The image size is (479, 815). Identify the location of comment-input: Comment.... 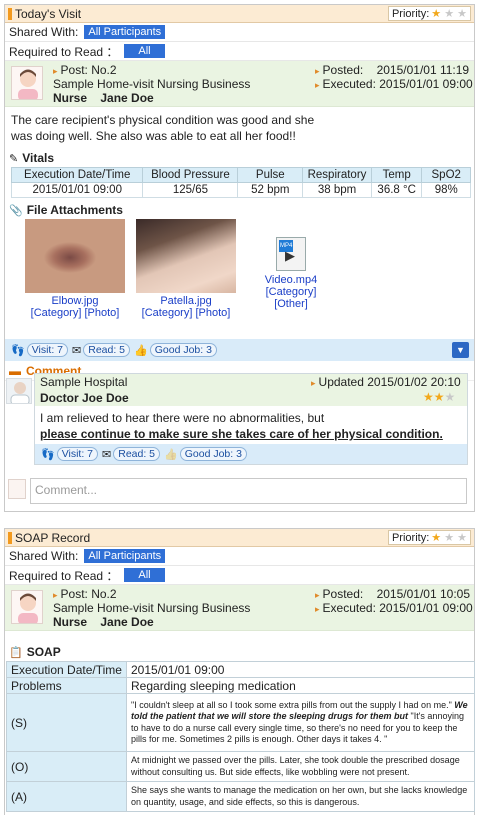
(248, 491).